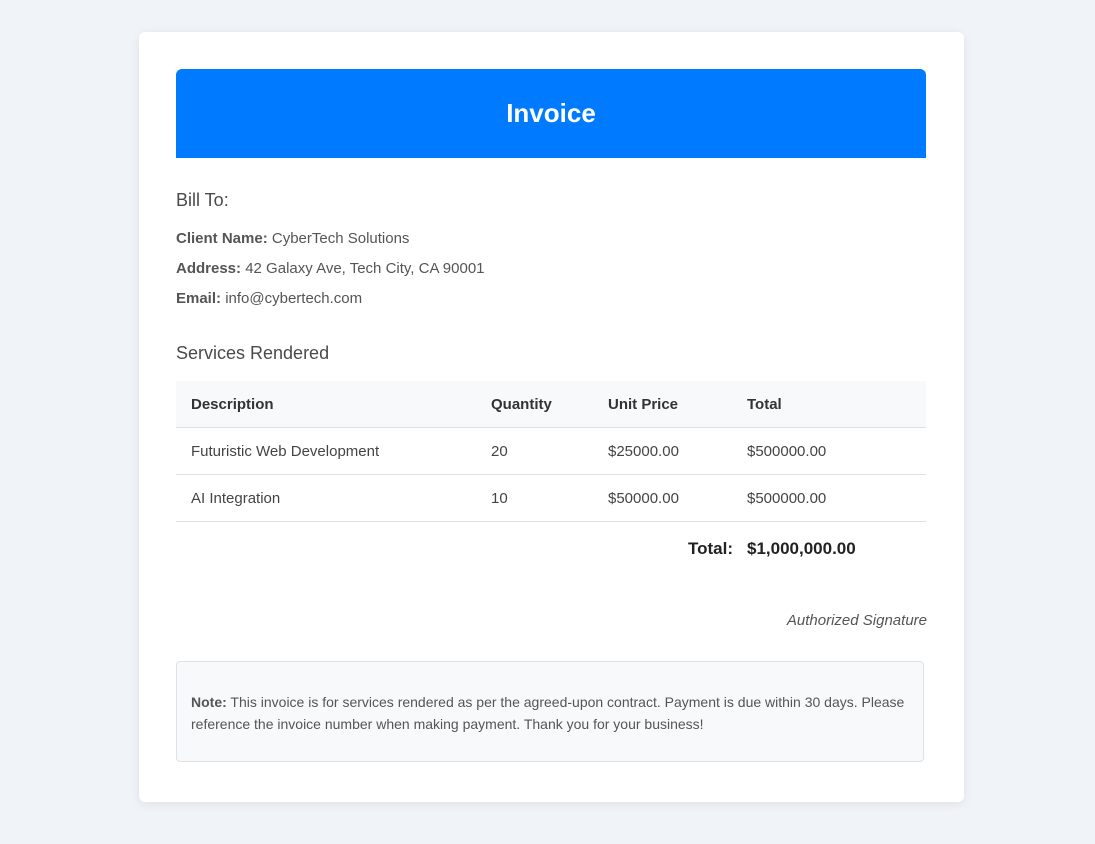 The image size is (1095, 844). What do you see at coordinates (534, 451) in the screenshot?
I see `row-quantity: 20` at bounding box center [534, 451].